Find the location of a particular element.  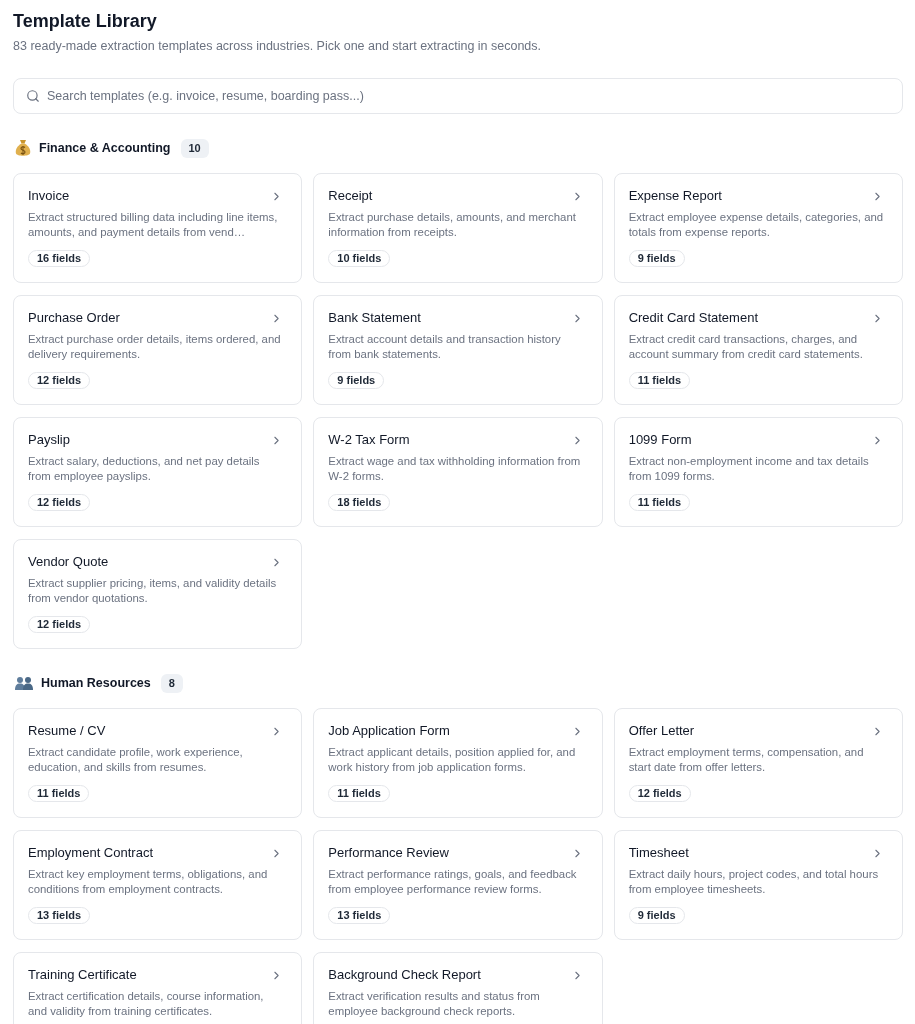

template-card: Payslip Extract salary, deductions, and net pay details from employee payslips. 12 fields is located at coordinates (158, 472).